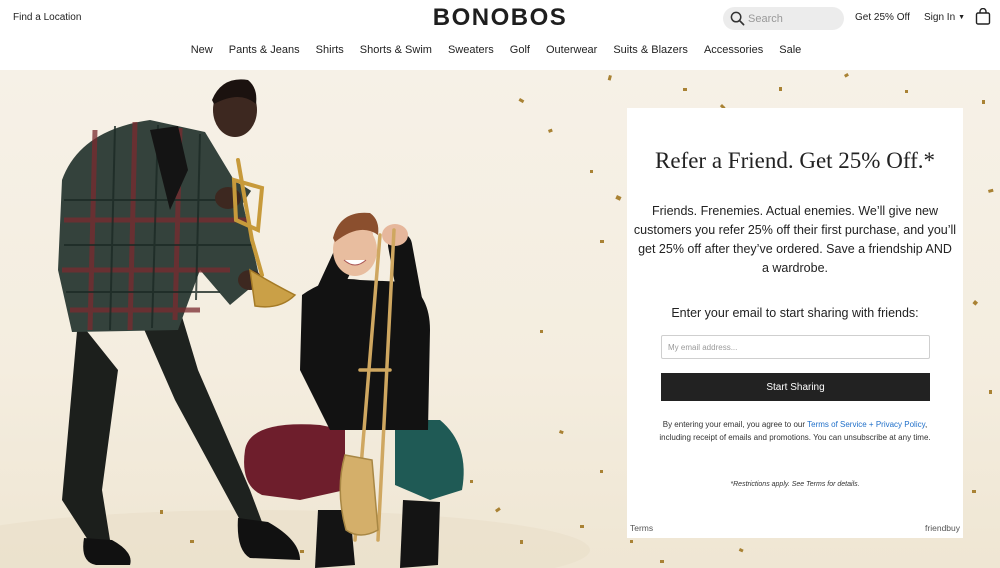  Describe the element at coordinates (765, 18) in the screenshot. I see `search-placeholder: Search` at that location.